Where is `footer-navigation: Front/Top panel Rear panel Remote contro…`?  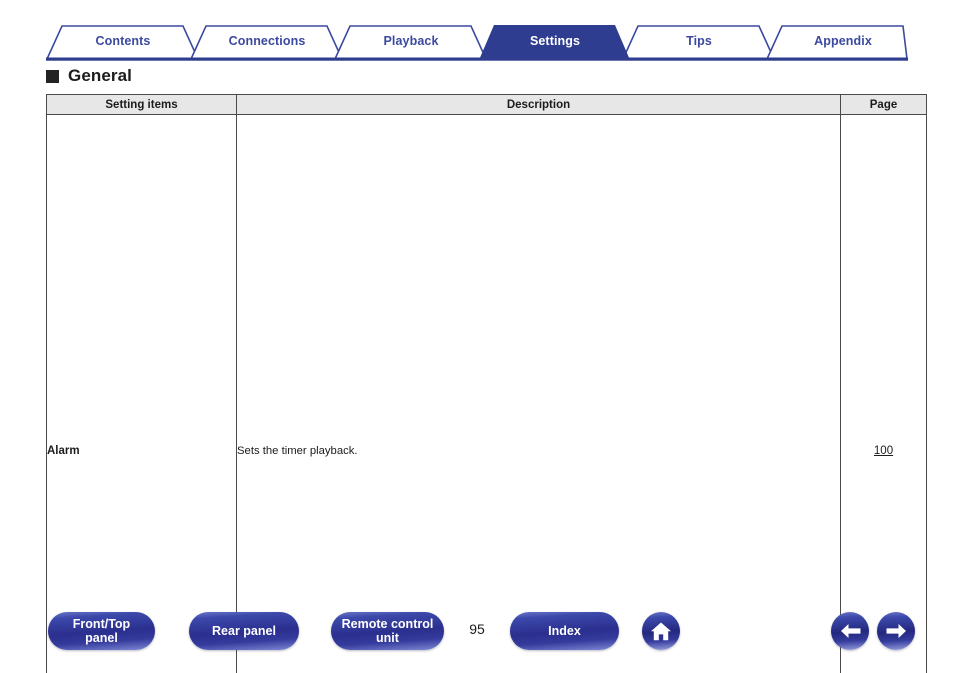
footer-navigation: Front/Top panel Rear panel Remote contro… is located at coordinates (477, 639).